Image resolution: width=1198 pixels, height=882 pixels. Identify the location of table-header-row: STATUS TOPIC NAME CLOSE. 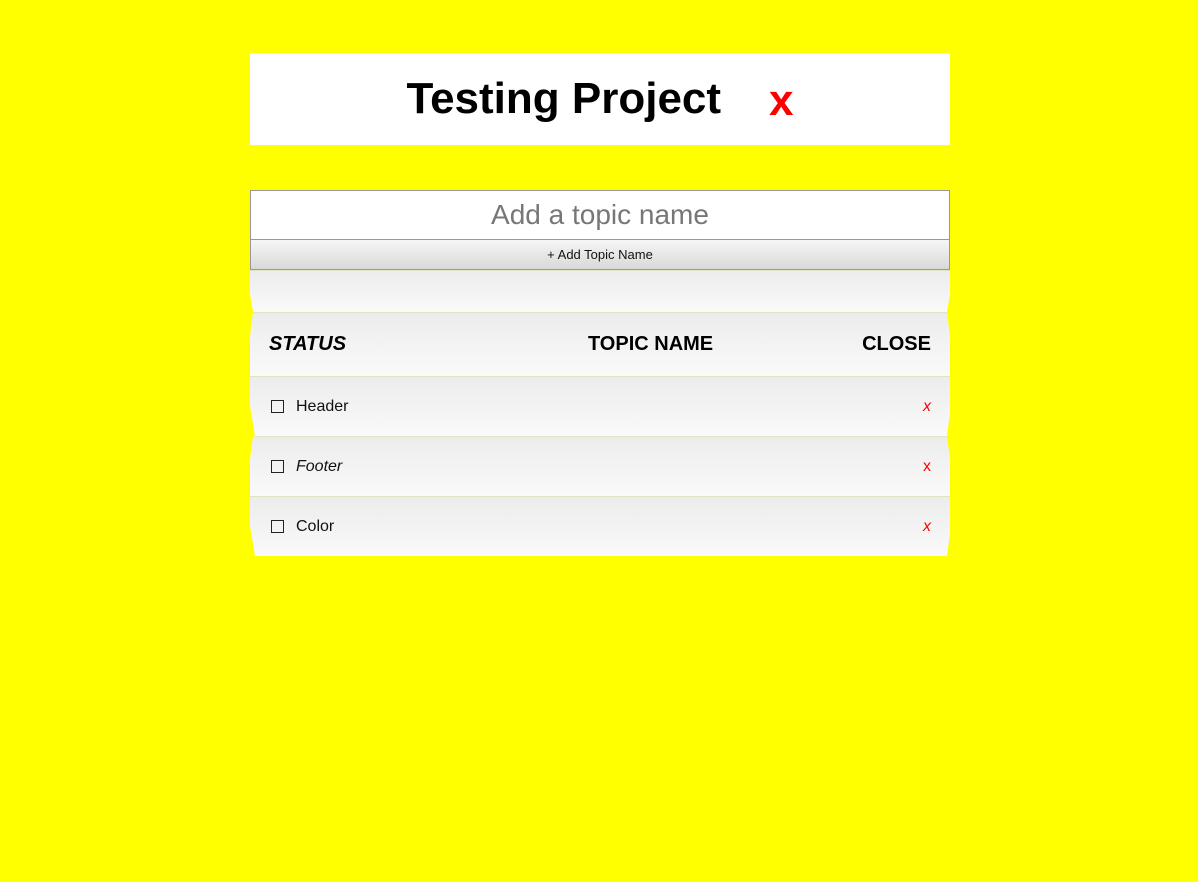
(600, 344).